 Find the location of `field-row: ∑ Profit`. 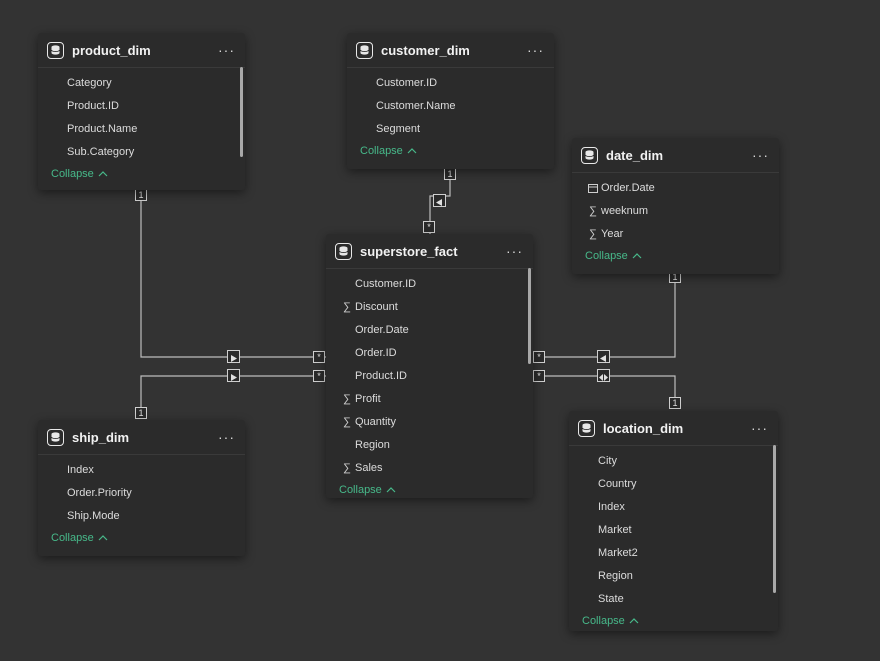

field-row: ∑ Profit is located at coordinates (429, 398).